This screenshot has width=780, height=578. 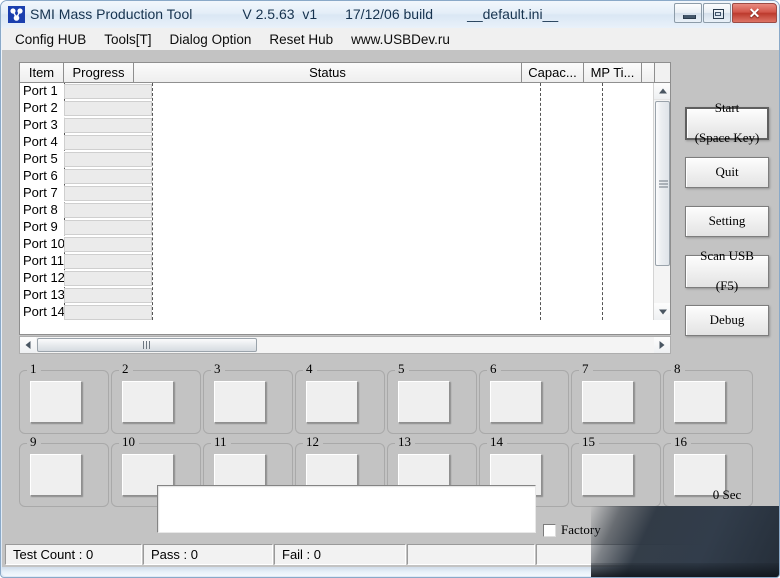 What do you see at coordinates (727, 122) in the screenshot?
I see `start-button: Start (Space Key)` at bounding box center [727, 122].